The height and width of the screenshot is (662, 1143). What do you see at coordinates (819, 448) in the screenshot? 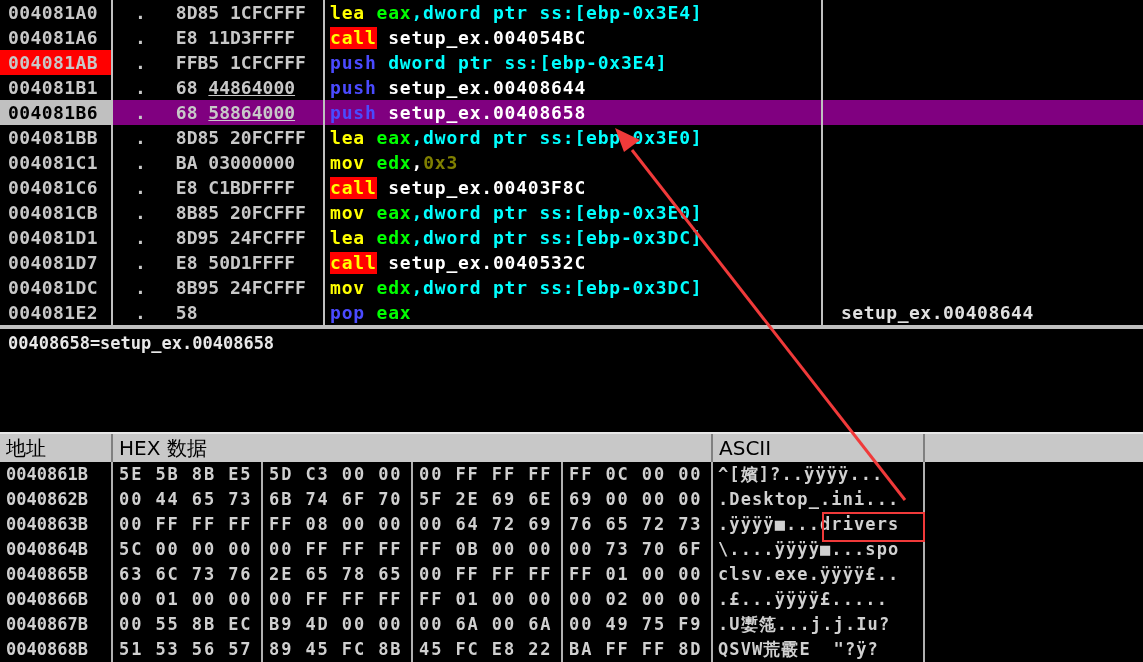
I see `column-header: ASCII` at bounding box center [819, 448].